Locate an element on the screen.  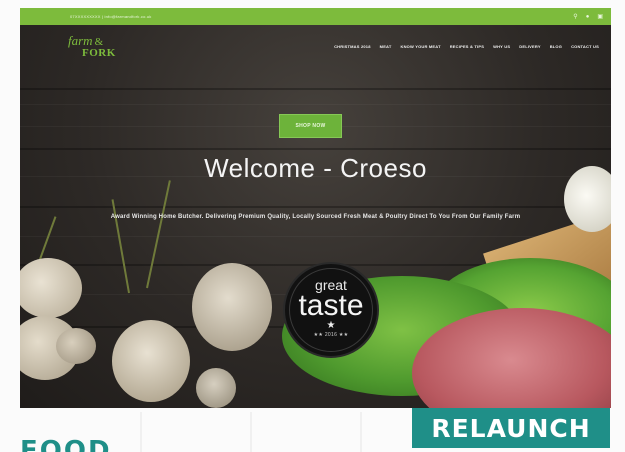
nav-item-know-your-meat: KNOW YOUR MEAT is located at coordinates (421, 46).